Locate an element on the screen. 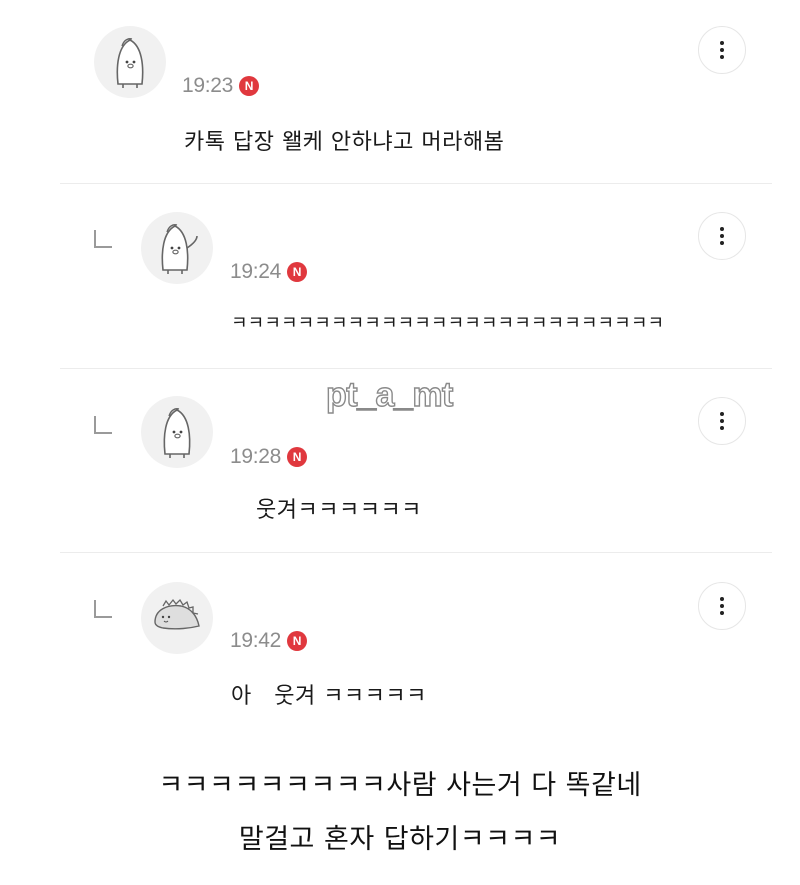 This screenshot has width=800, height=885. watermark: pt_a_mt is located at coordinates (389, 394).